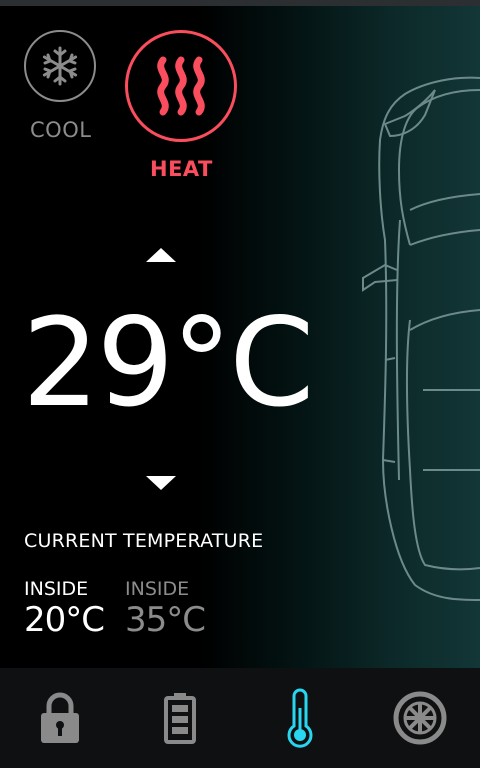  What do you see at coordinates (56, 589) in the screenshot?
I see `inside-temp-label: INSIDE` at bounding box center [56, 589].